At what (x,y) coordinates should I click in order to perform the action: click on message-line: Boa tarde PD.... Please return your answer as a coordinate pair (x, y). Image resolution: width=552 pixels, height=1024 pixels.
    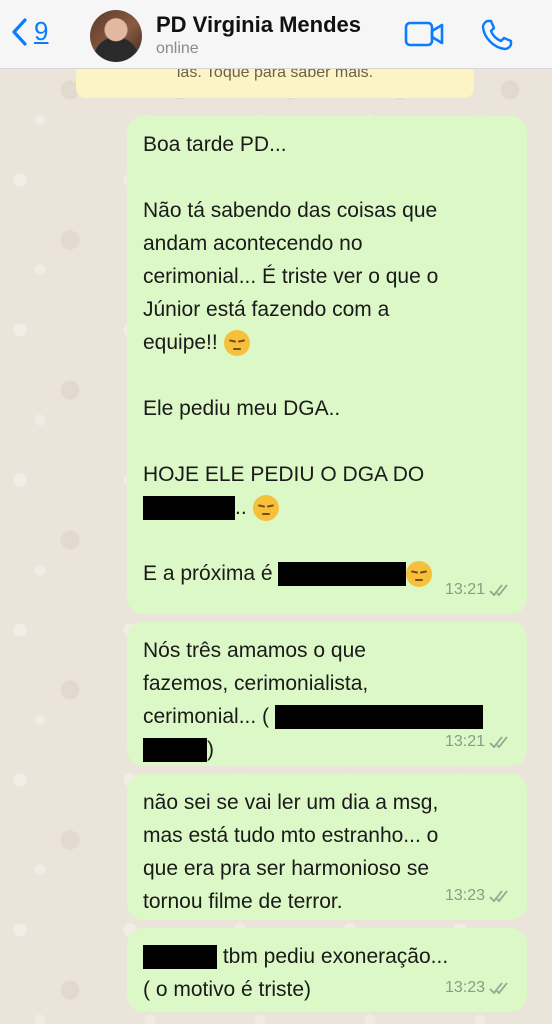
    Looking at the image, I should click on (215, 144).